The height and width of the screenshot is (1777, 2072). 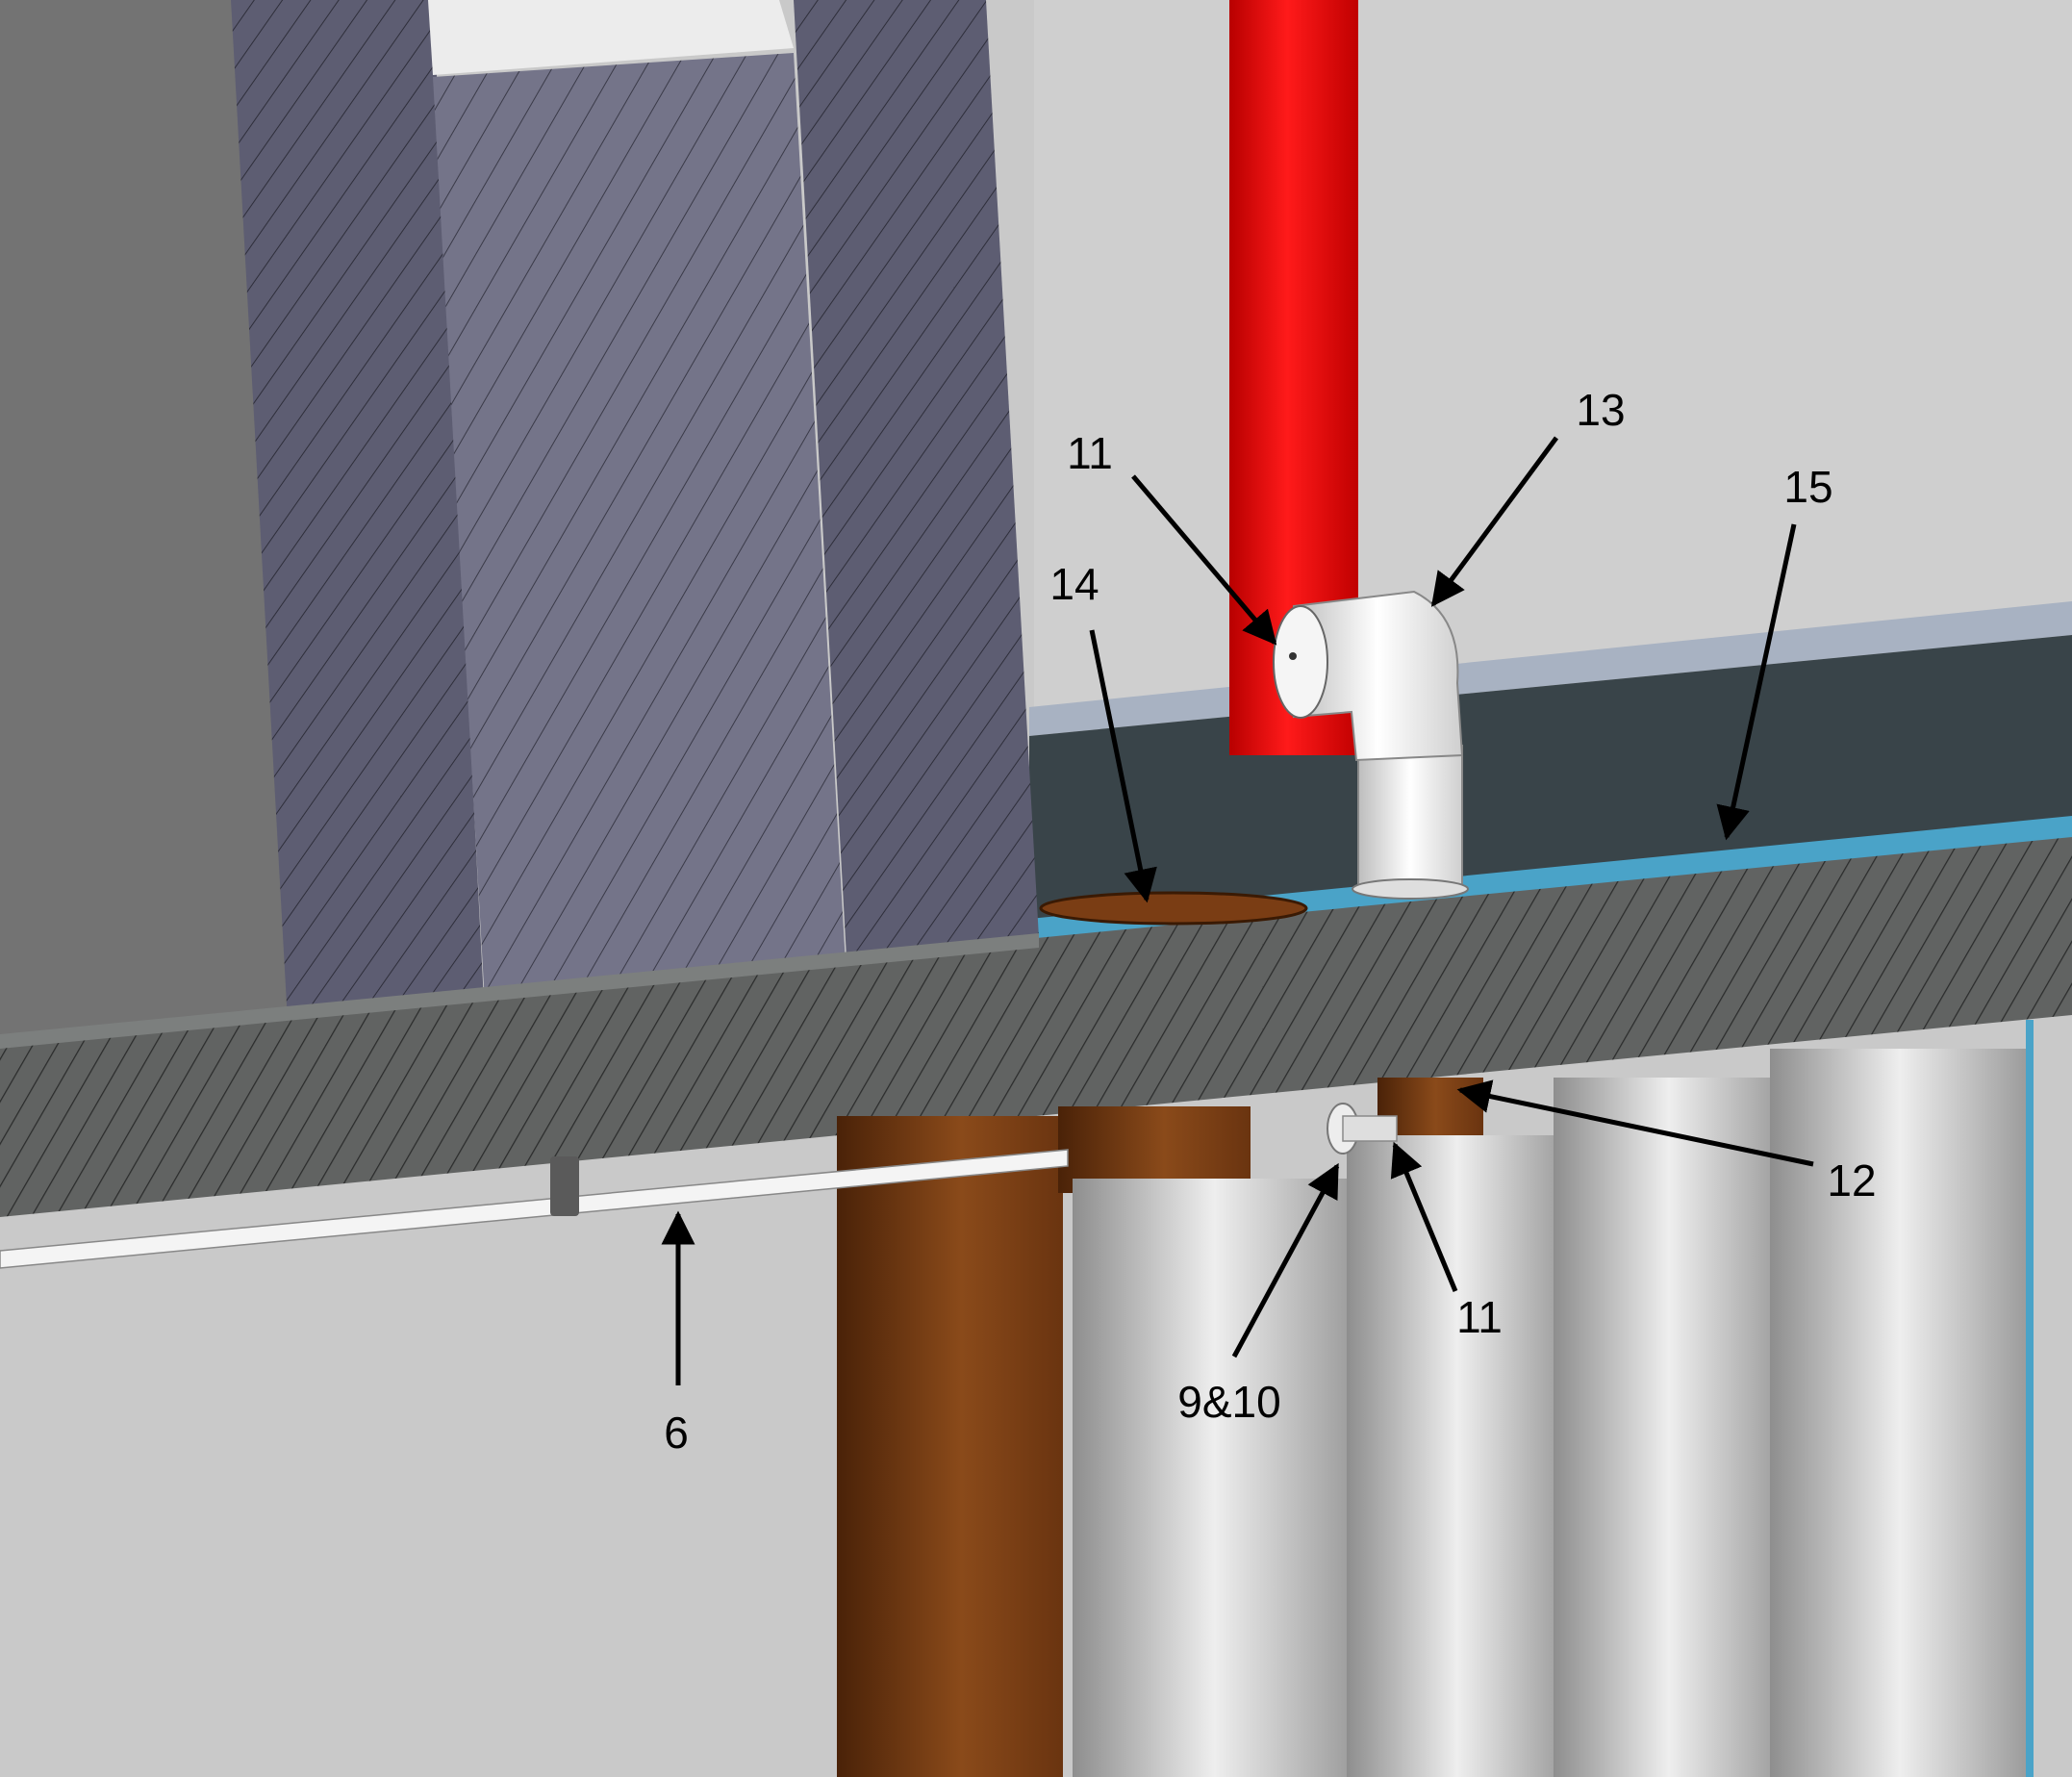 I want to click on callout-15: 15, so click(x=1807, y=487).